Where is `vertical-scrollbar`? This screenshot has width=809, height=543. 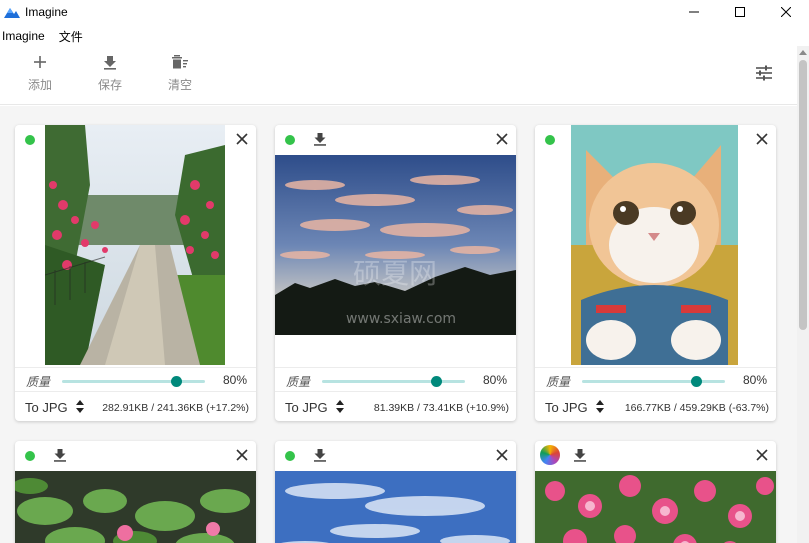 vertical-scrollbar is located at coordinates (803, 294).